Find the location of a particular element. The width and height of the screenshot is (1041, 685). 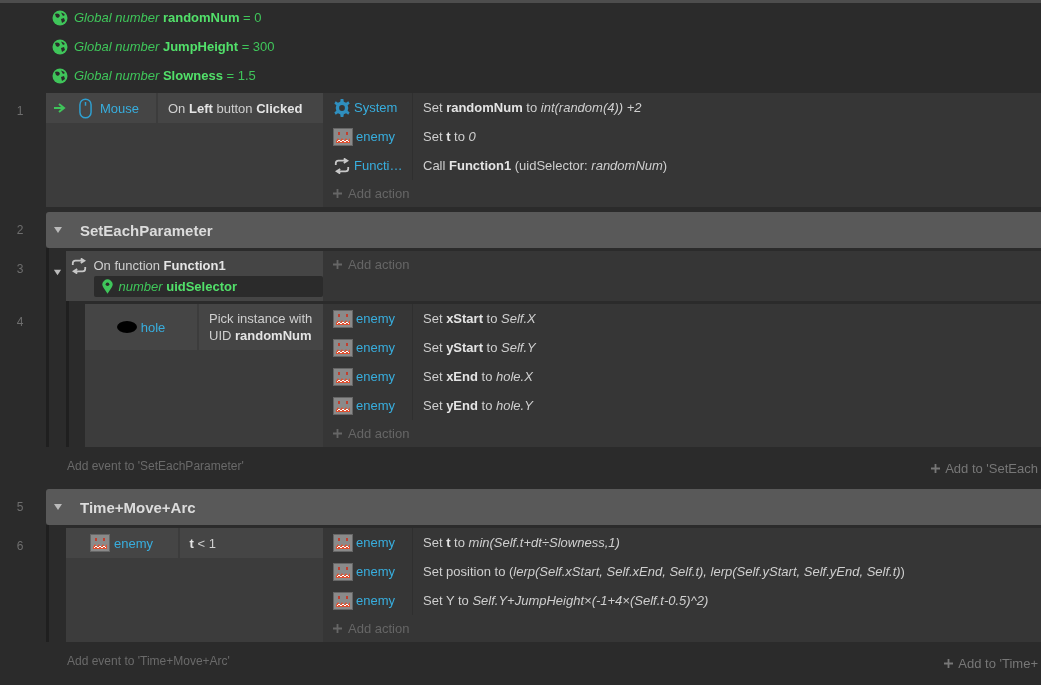

condition-row: Mouse On Left button Clicked is located at coordinates (184, 108).